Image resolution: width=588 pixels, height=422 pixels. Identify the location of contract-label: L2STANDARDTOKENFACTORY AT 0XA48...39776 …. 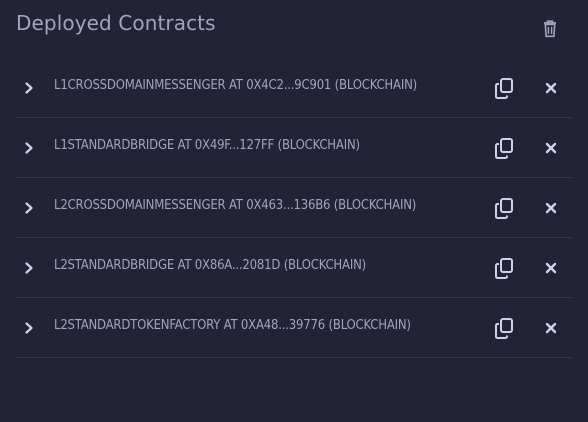
(232, 325).